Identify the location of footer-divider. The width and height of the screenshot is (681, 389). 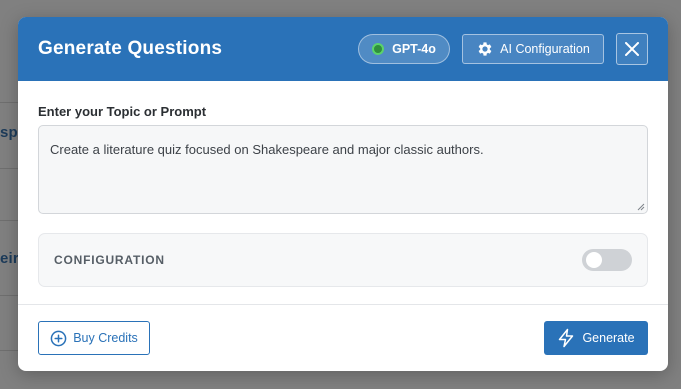
(343, 304).